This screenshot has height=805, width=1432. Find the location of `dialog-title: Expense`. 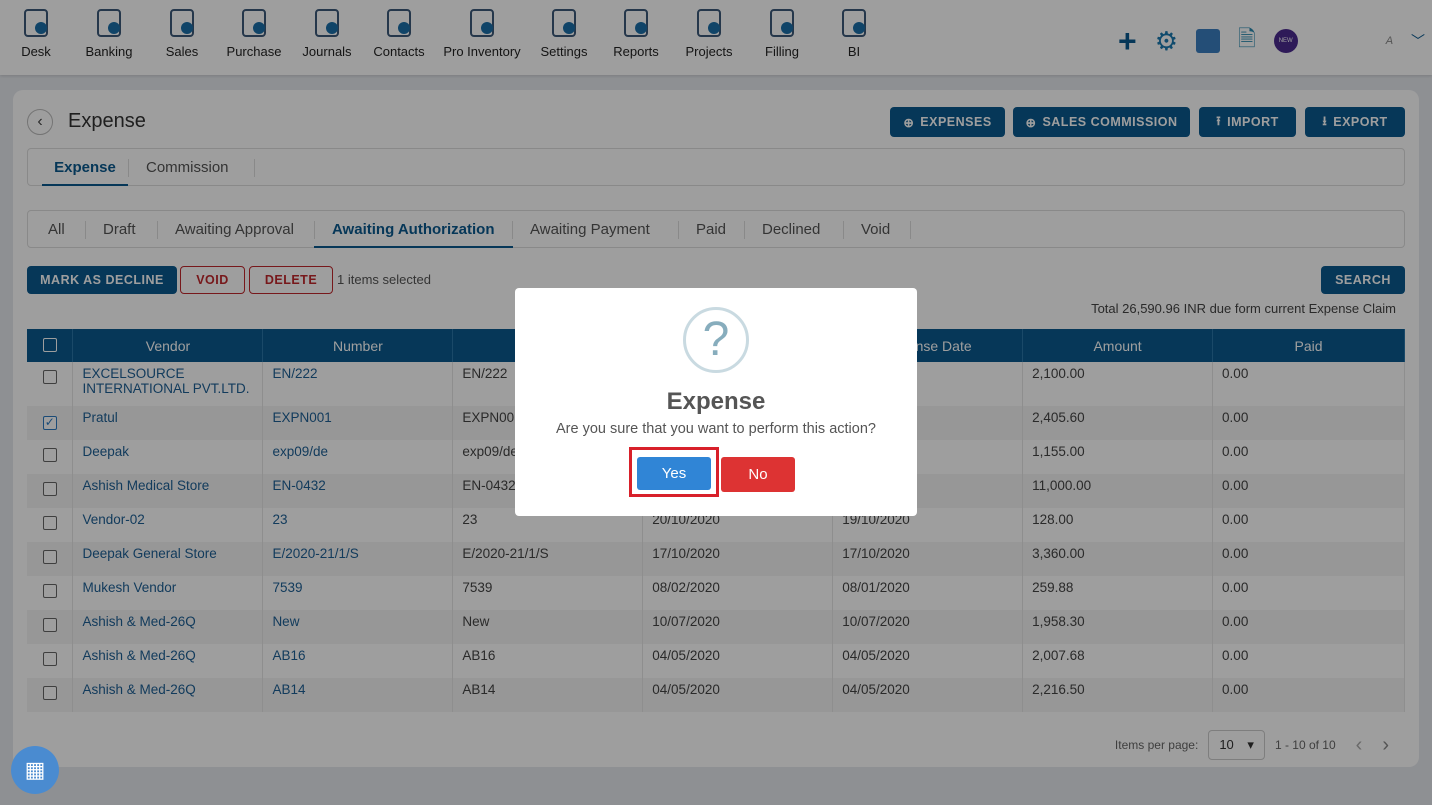

dialog-title: Expense is located at coordinates (716, 401).